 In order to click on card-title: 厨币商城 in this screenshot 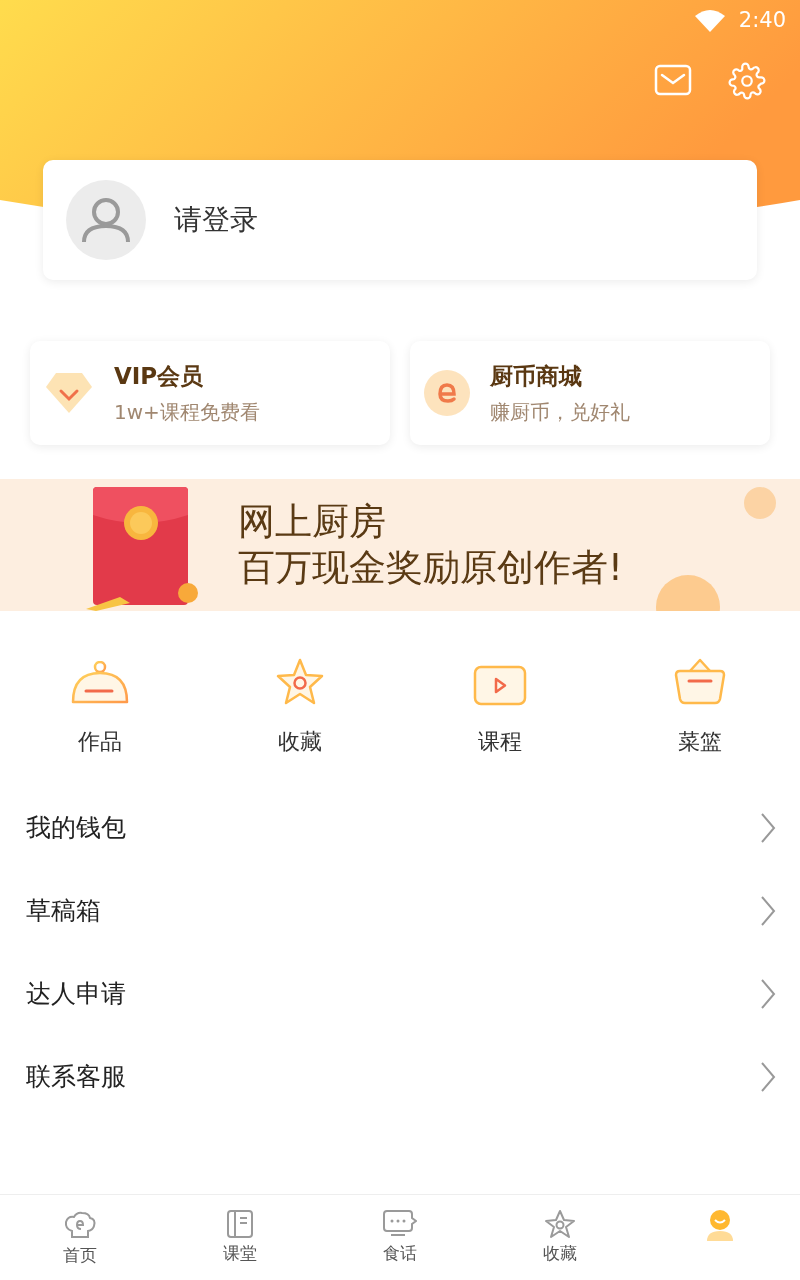, I will do `click(536, 376)`.